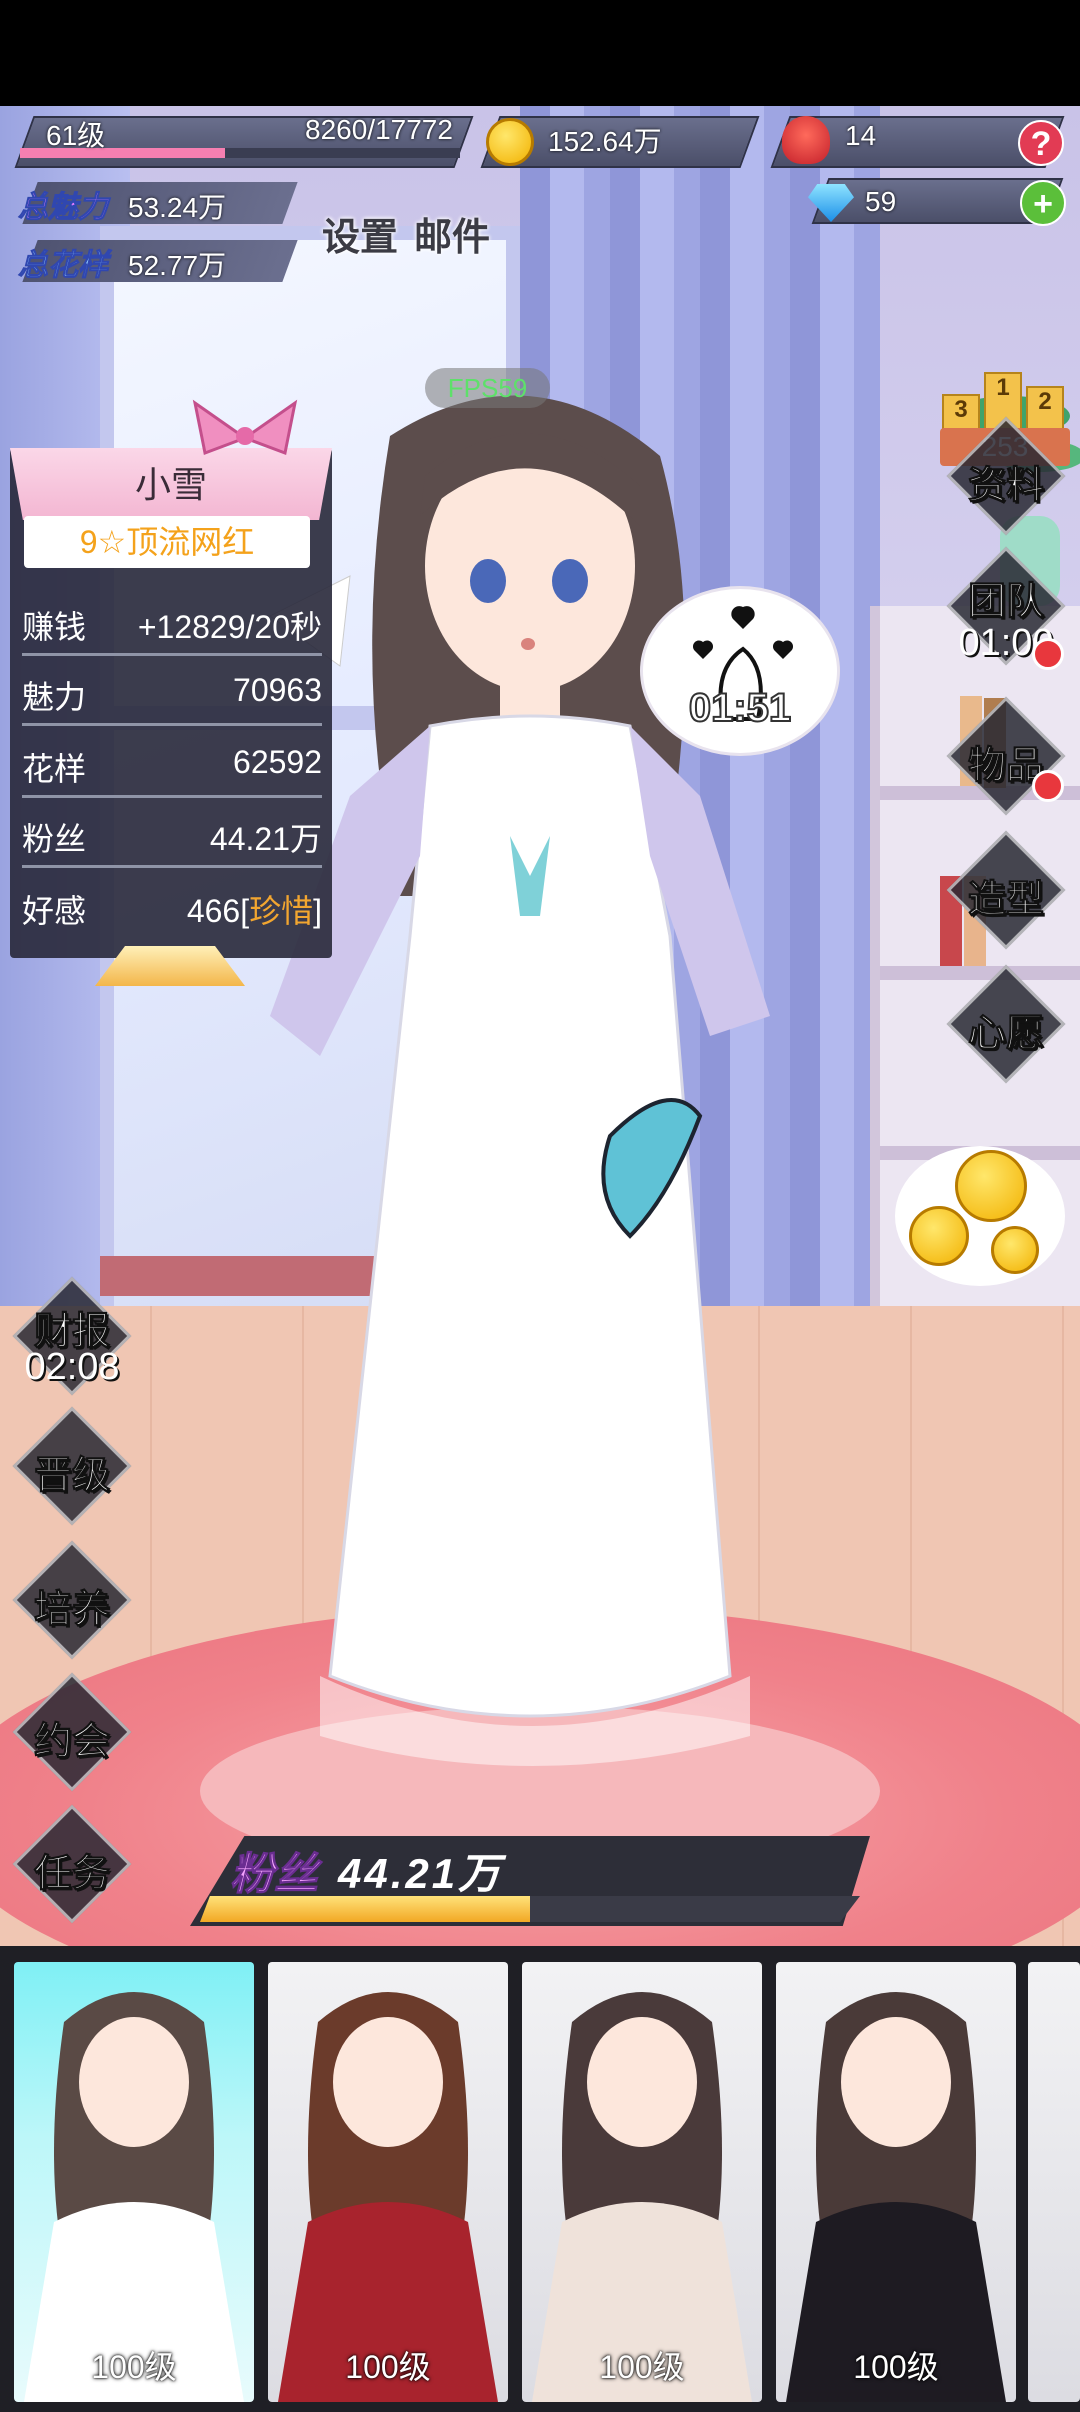 The image size is (1080, 2412). I want to click on affection-value: 466[珍惜], so click(254, 911).